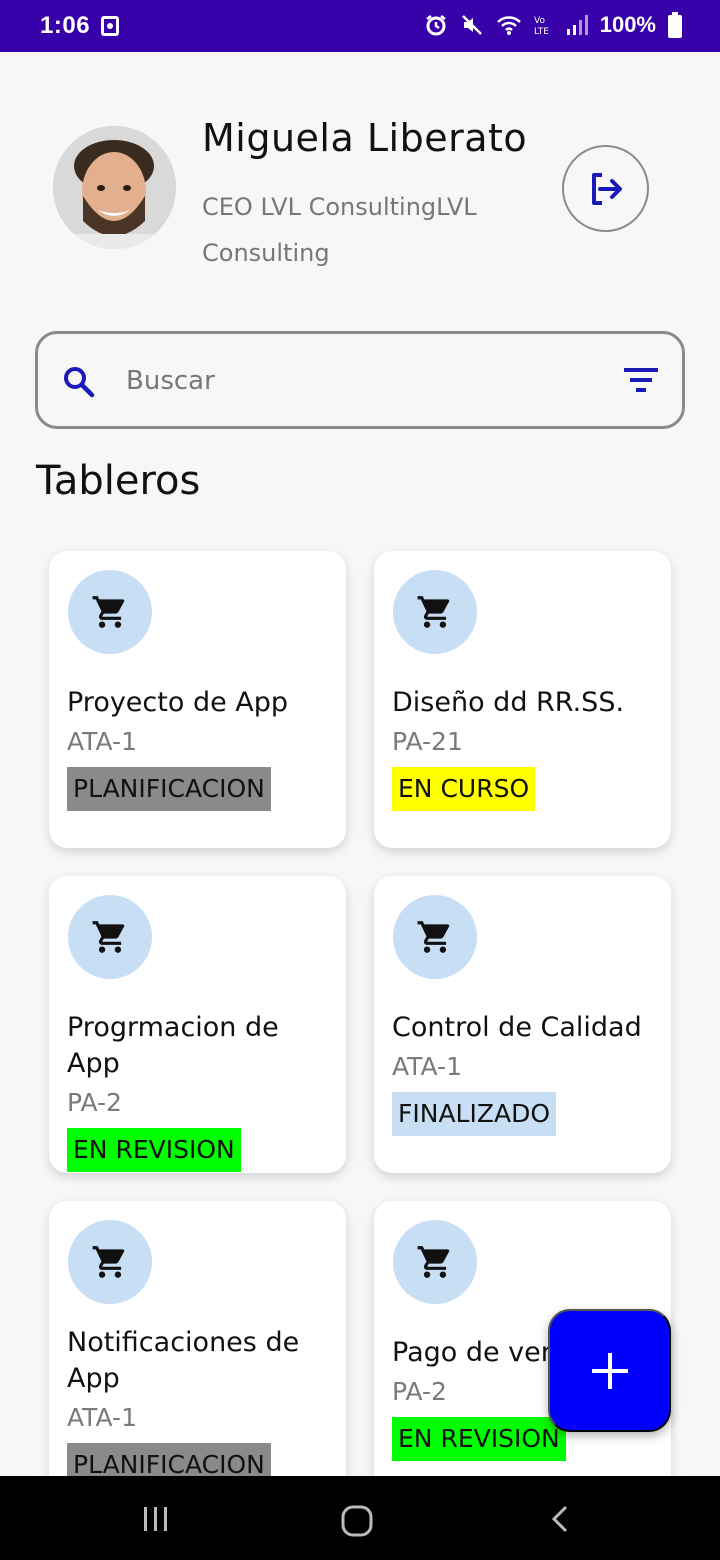 The image size is (720, 1560). I want to click on recent-apps-icon, so click(156, 1519).